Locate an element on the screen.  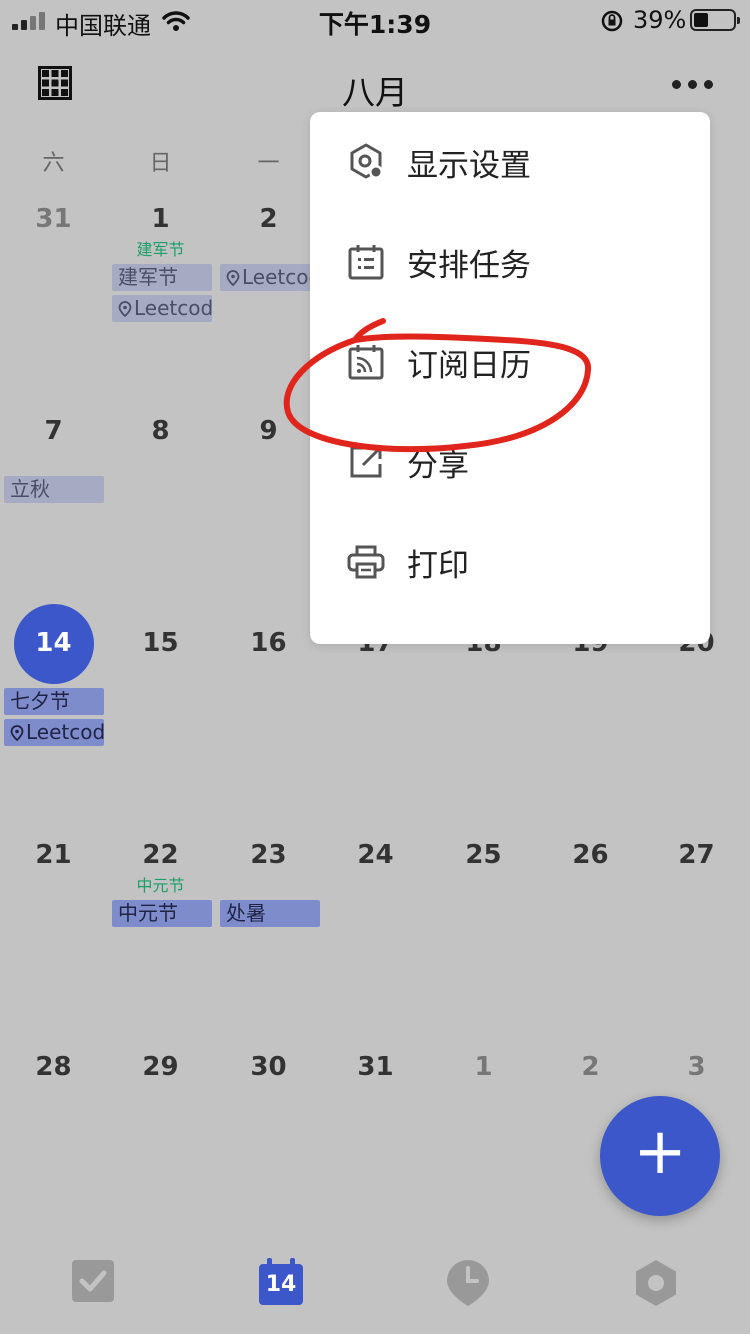
schedule-task-icon is located at coordinates (366, 262).